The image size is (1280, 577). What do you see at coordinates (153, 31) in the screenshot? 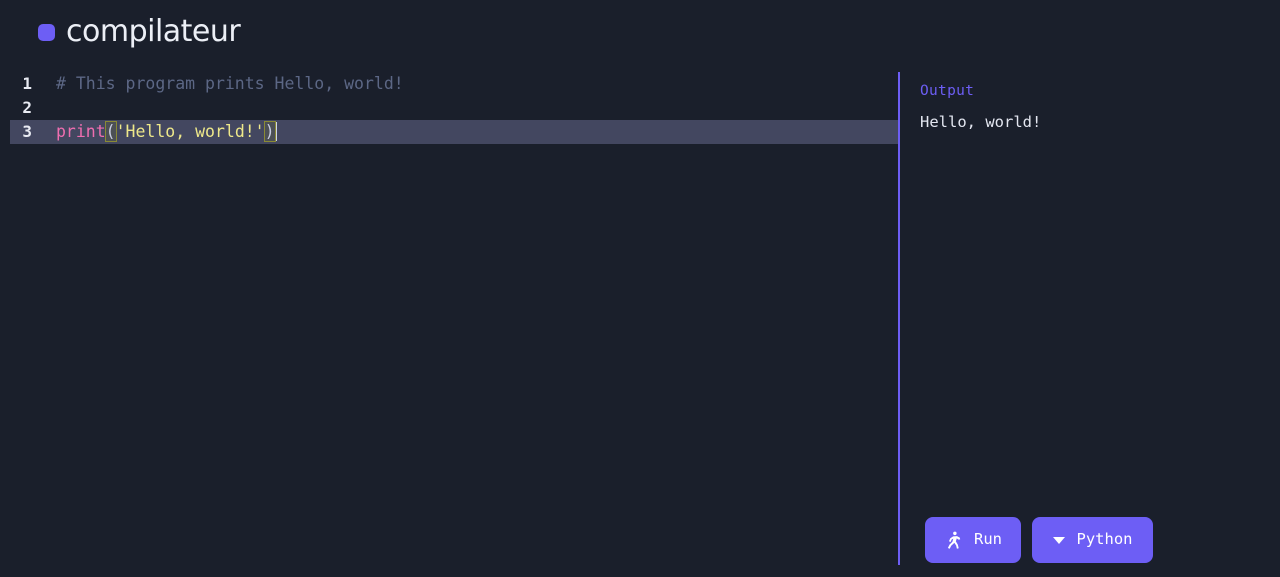
I see `app-name: compilateur` at bounding box center [153, 31].